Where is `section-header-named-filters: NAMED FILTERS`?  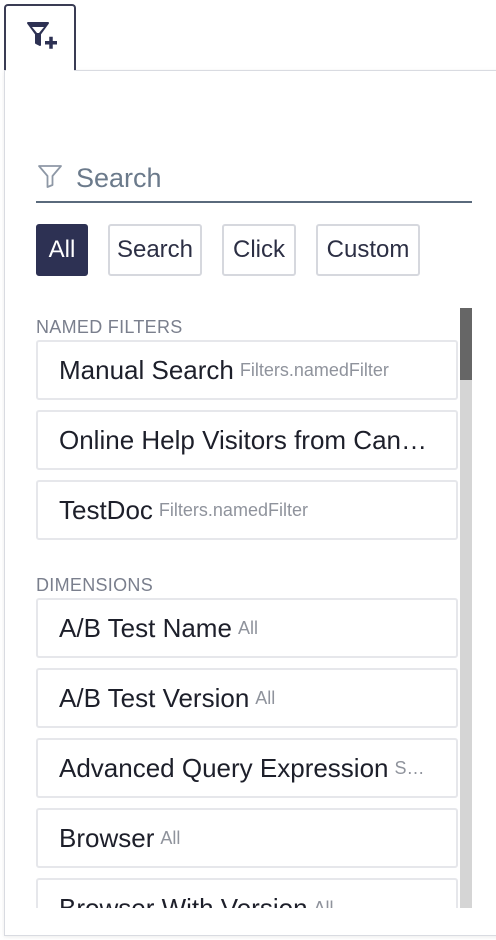 section-header-named-filters: NAMED FILTERS is located at coordinates (109, 327).